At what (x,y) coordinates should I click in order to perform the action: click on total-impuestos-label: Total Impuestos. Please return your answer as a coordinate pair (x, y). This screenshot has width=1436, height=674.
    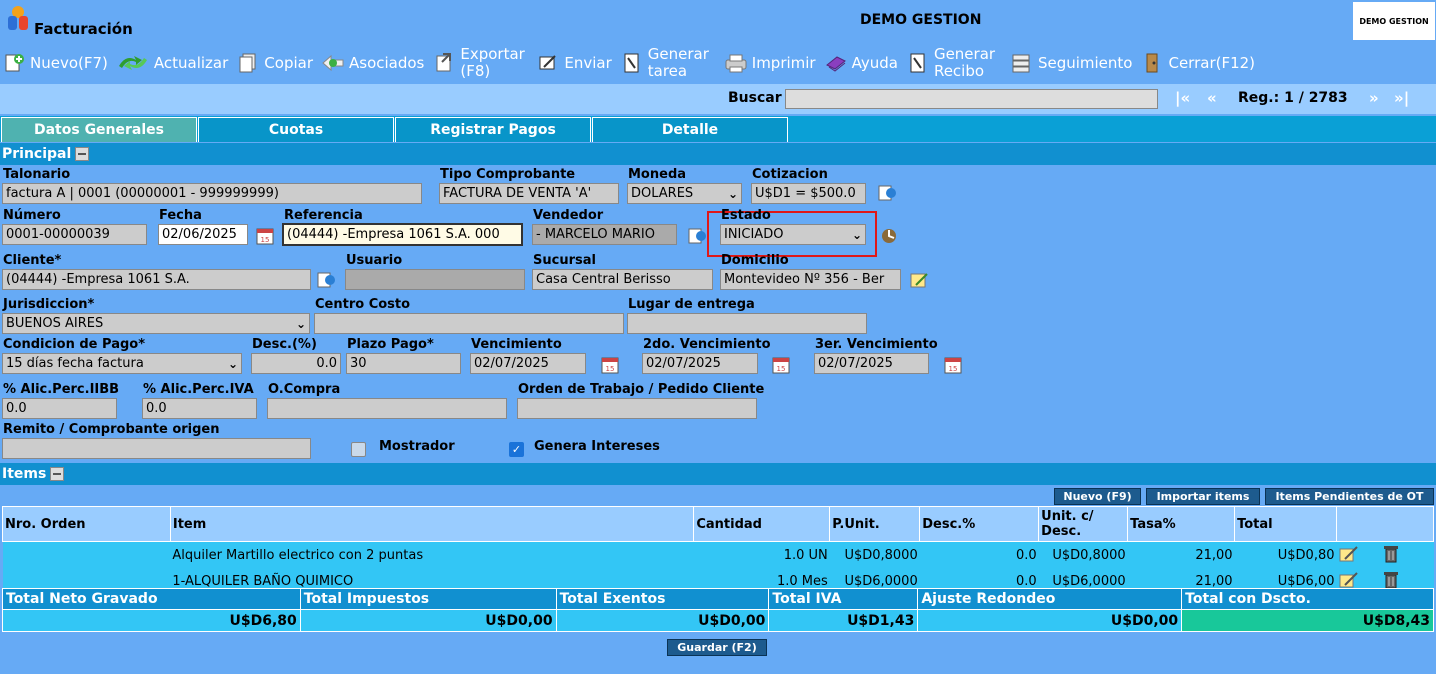
    Looking at the image, I should click on (428, 599).